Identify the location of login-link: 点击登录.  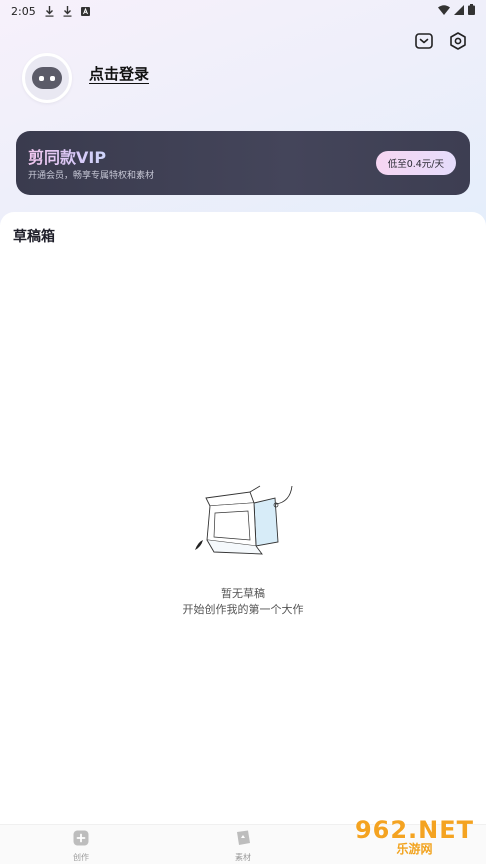
(119, 74).